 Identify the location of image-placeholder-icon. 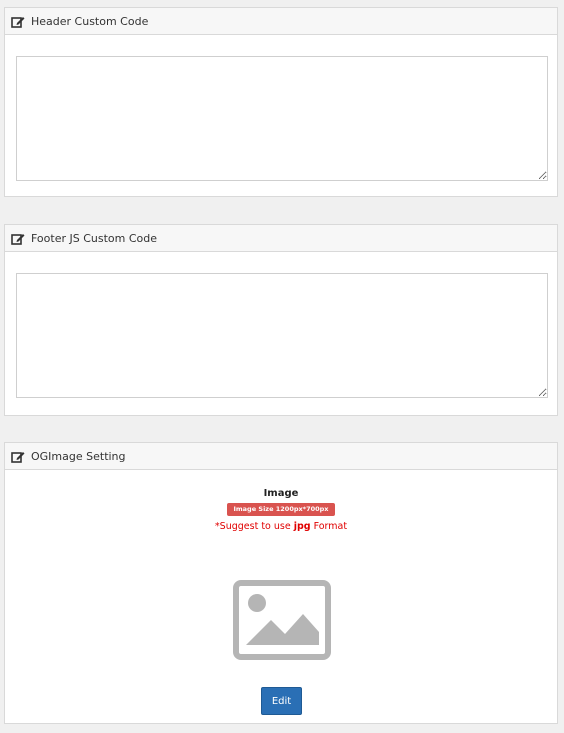
(282, 620).